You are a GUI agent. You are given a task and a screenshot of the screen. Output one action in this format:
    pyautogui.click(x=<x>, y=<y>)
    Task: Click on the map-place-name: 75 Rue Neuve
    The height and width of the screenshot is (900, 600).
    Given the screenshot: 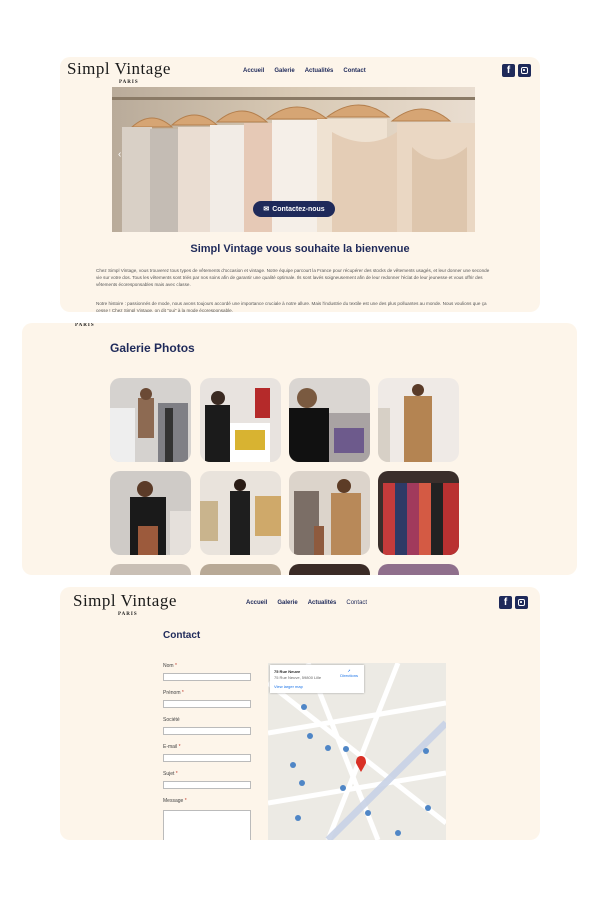 What is the action you would take?
    pyautogui.click(x=287, y=671)
    